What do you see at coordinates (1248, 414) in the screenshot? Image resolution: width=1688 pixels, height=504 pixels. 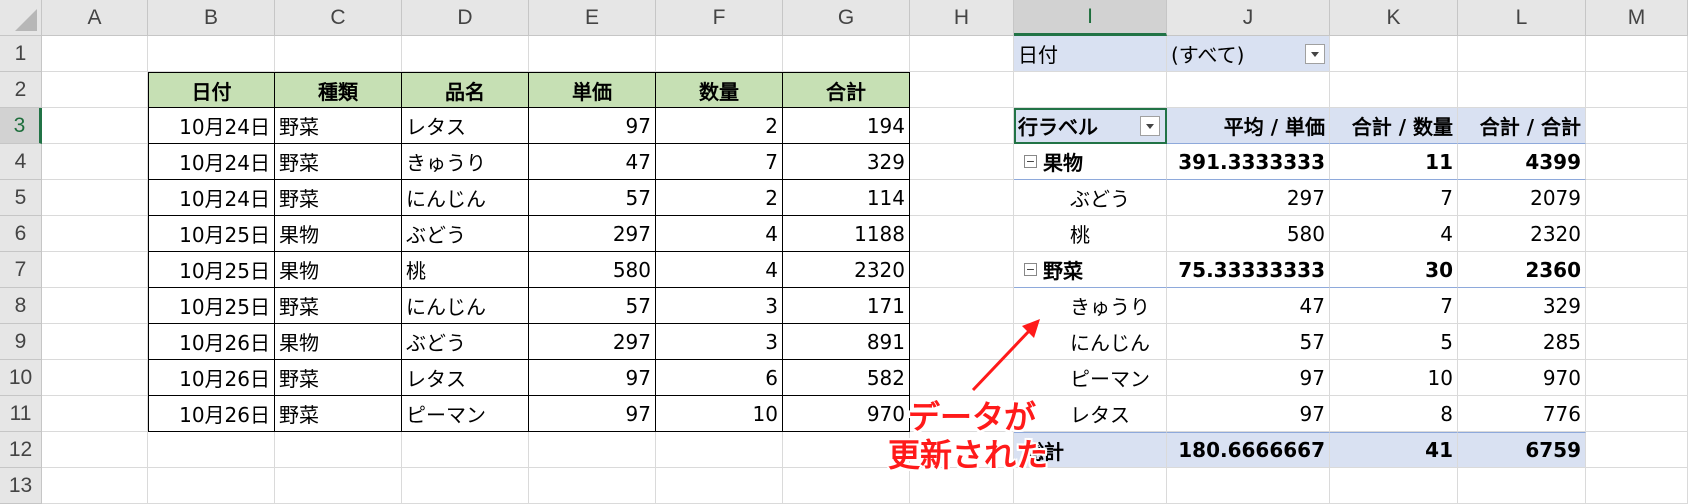 I see `pivot-value-cell: 97` at bounding box center [1248, 414].